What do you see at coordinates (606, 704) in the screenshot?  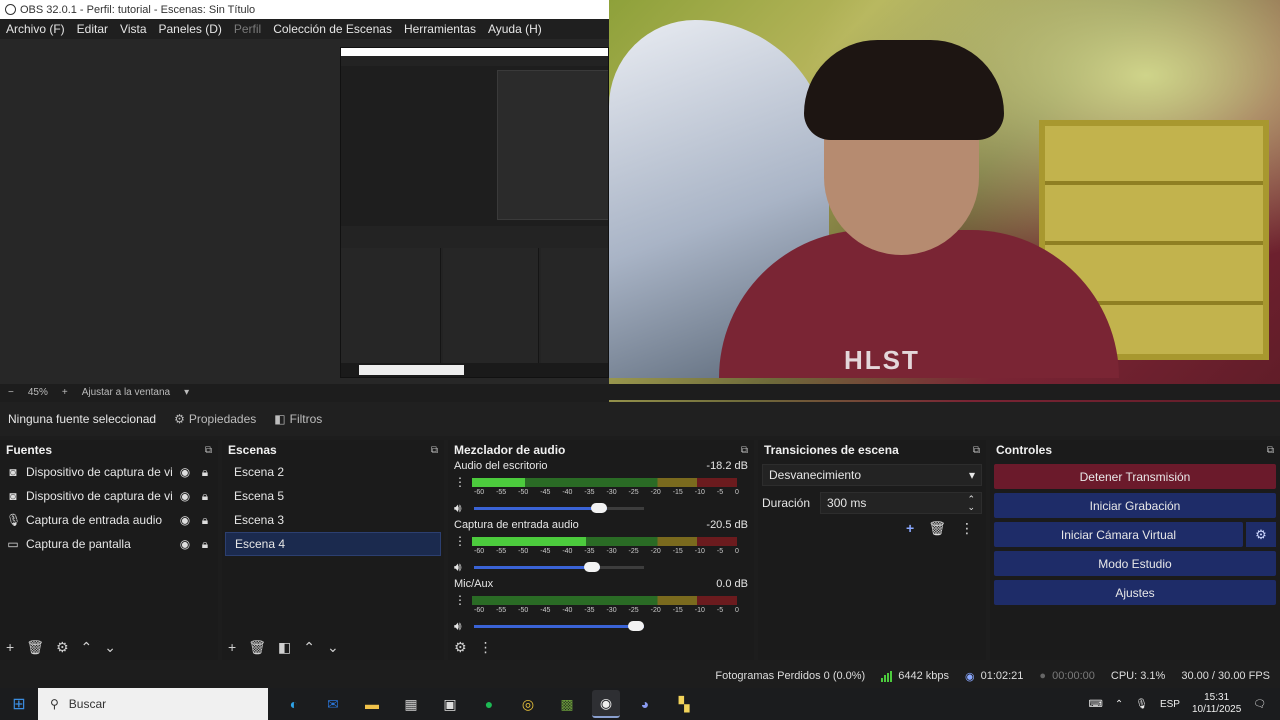 I see `obs-icon: ◉` at bounding box center [606, 704].